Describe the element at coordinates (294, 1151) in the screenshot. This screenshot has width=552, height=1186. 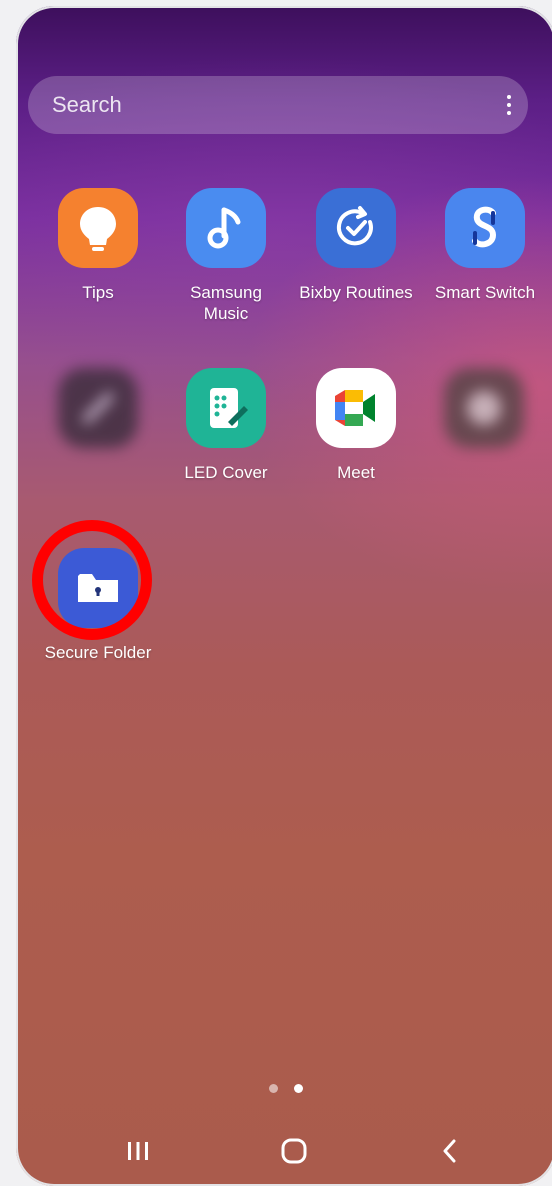
I see `home-icon` at that location.